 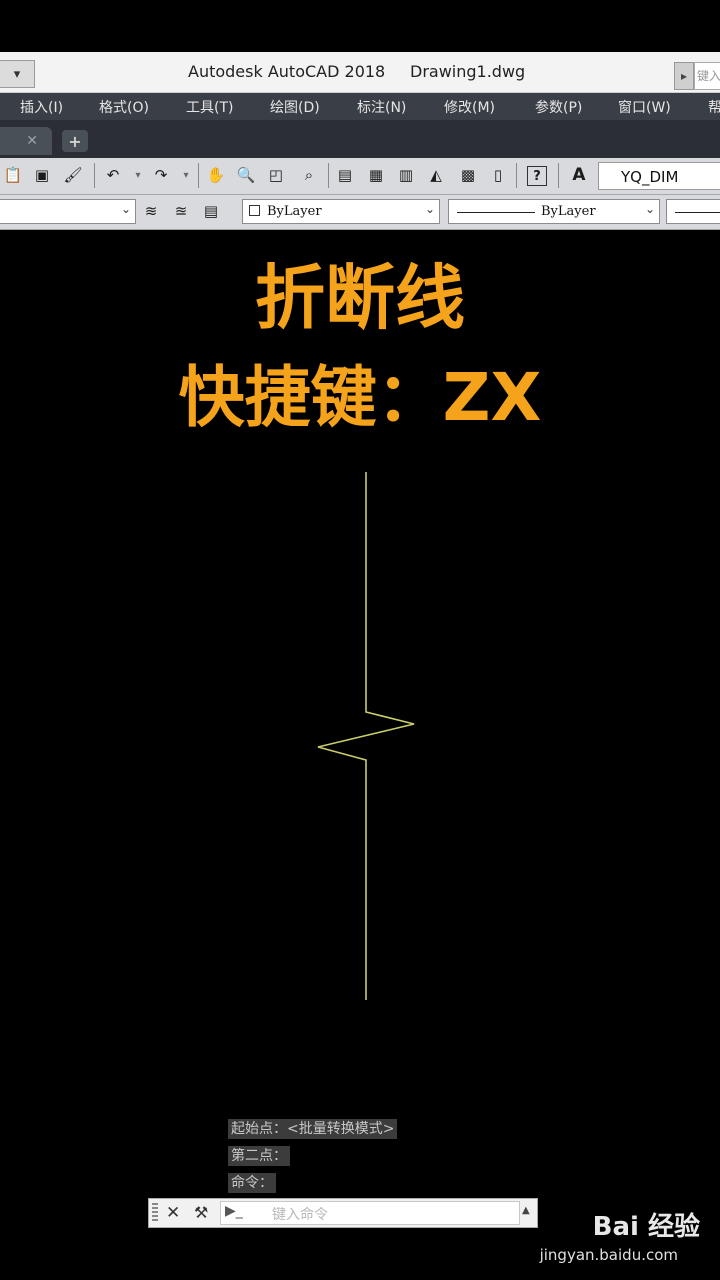 What do you see at coordinates (234, 1211) in the screenshot?
I see `command-prompt-icon: ▶_` at bounding box center [234, 1211].